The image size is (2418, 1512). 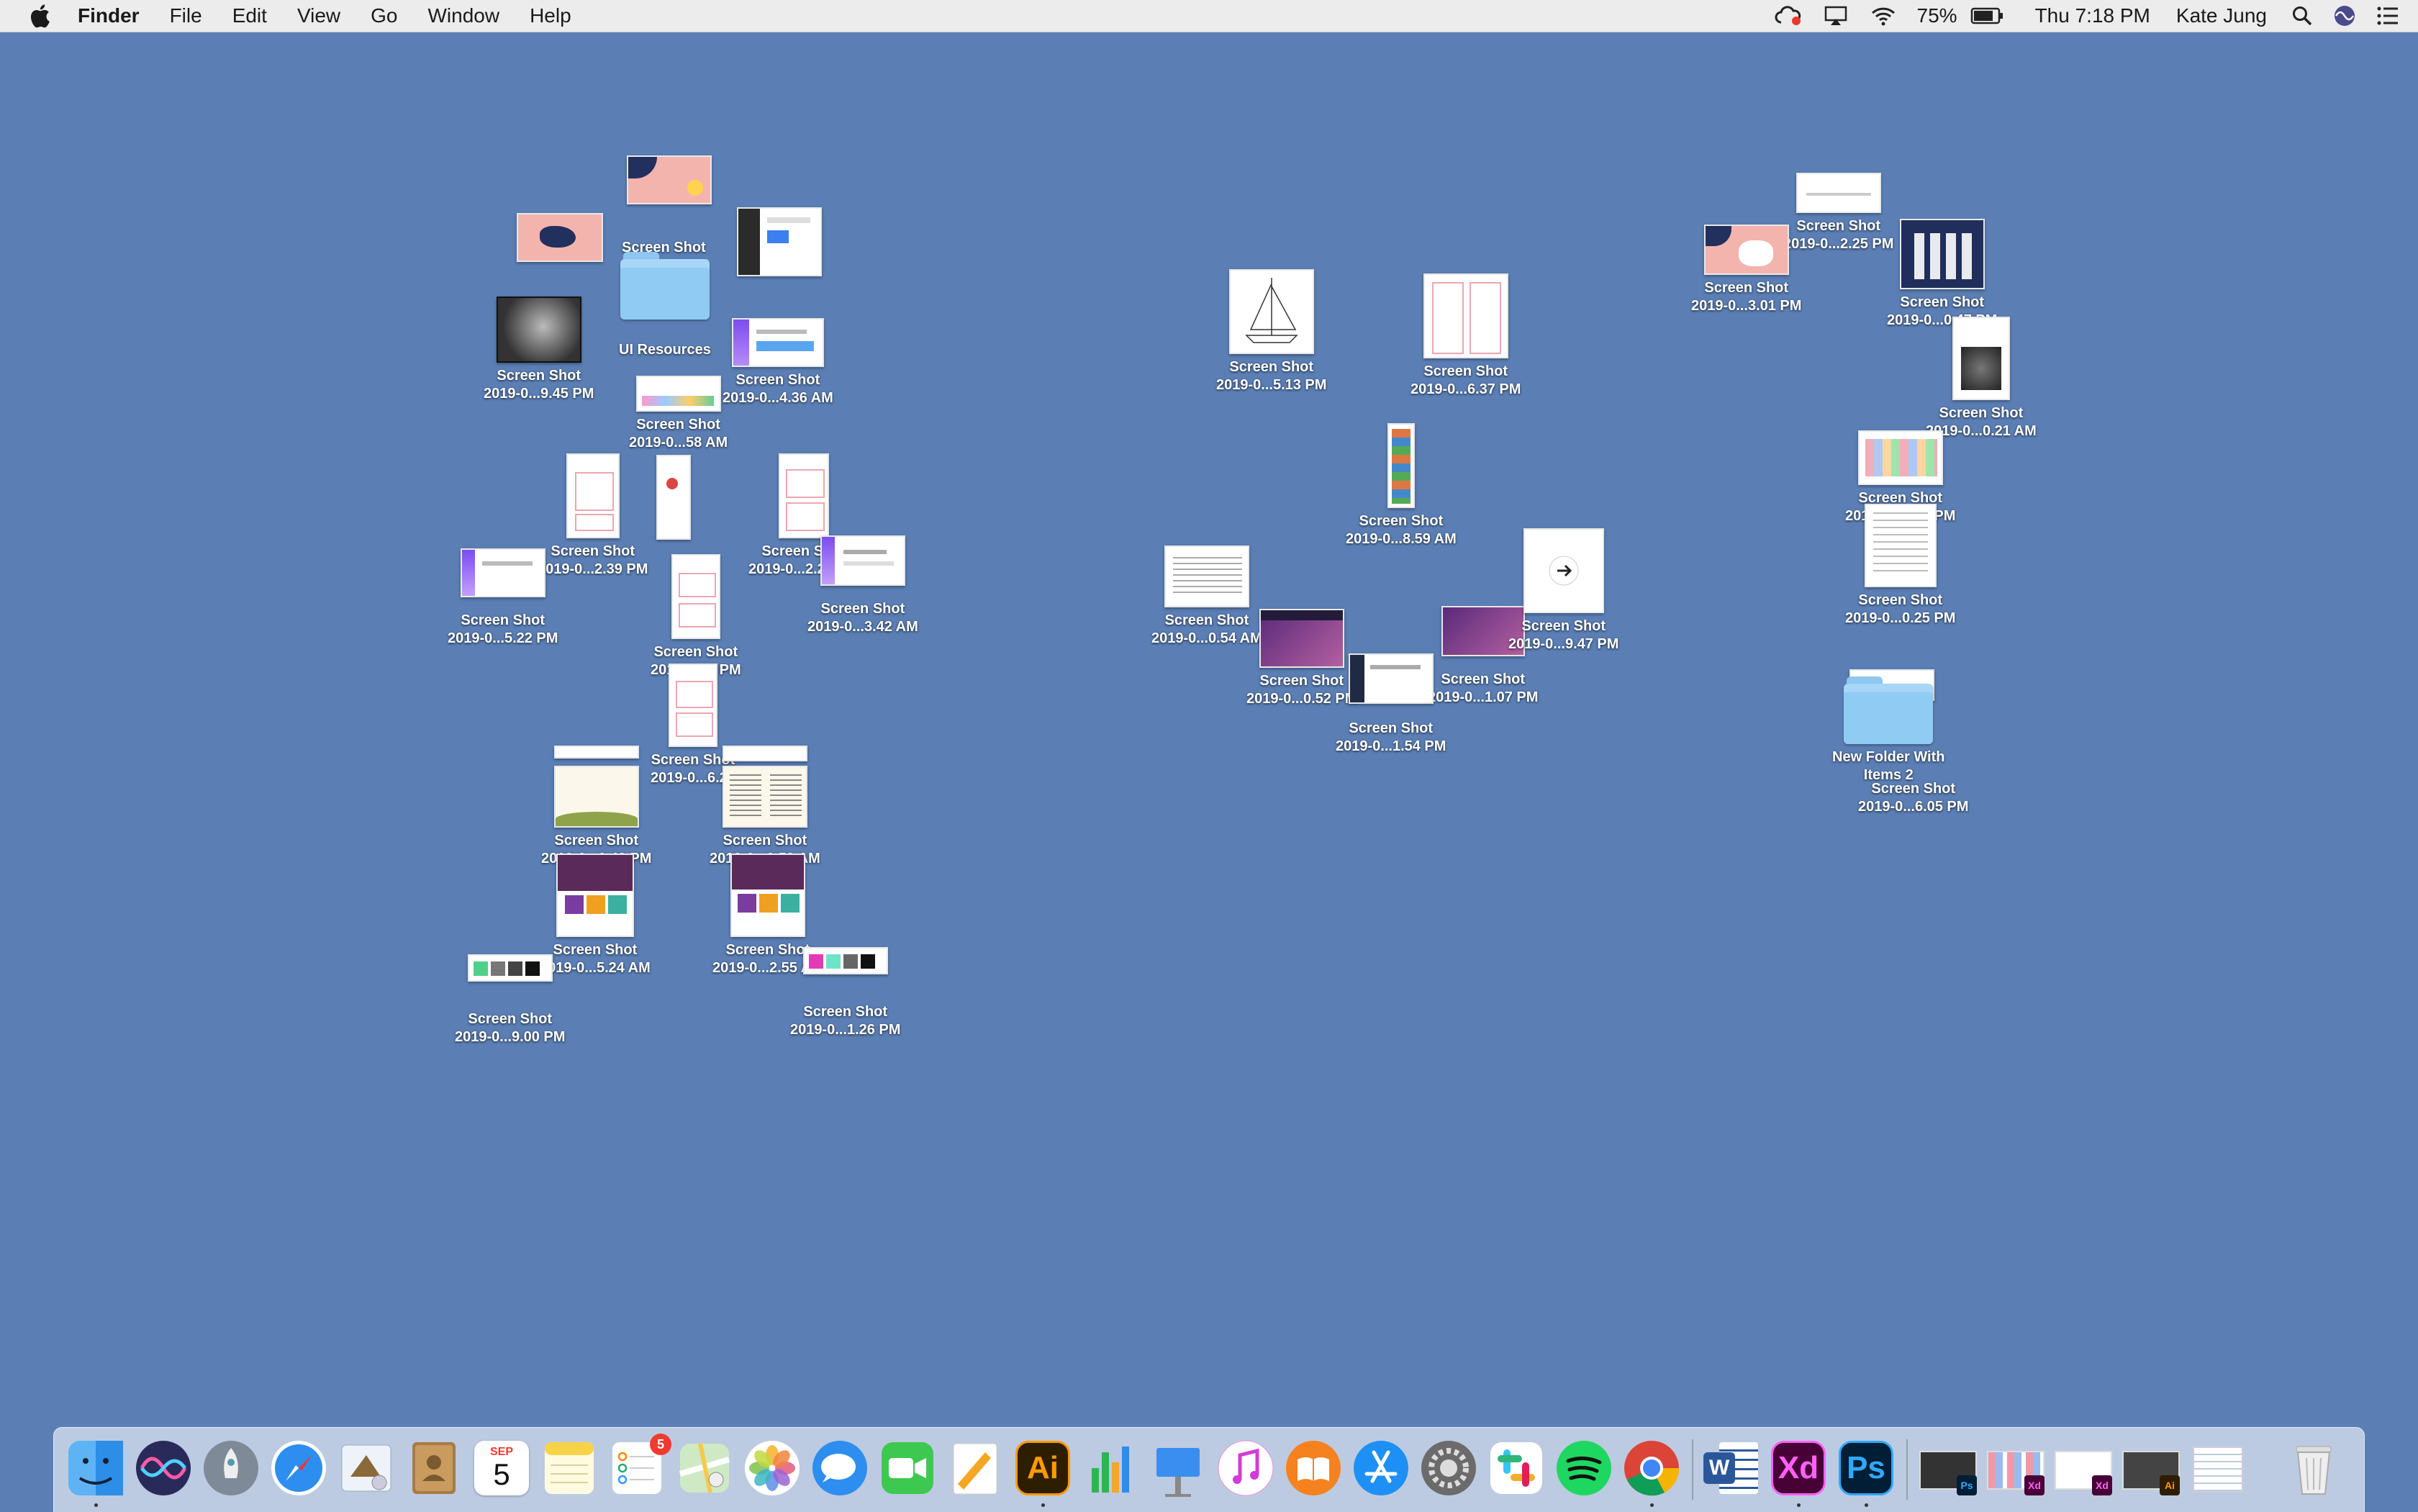 I want to click on dock-calendar: SEP 5, so click(x=501, y=1468).